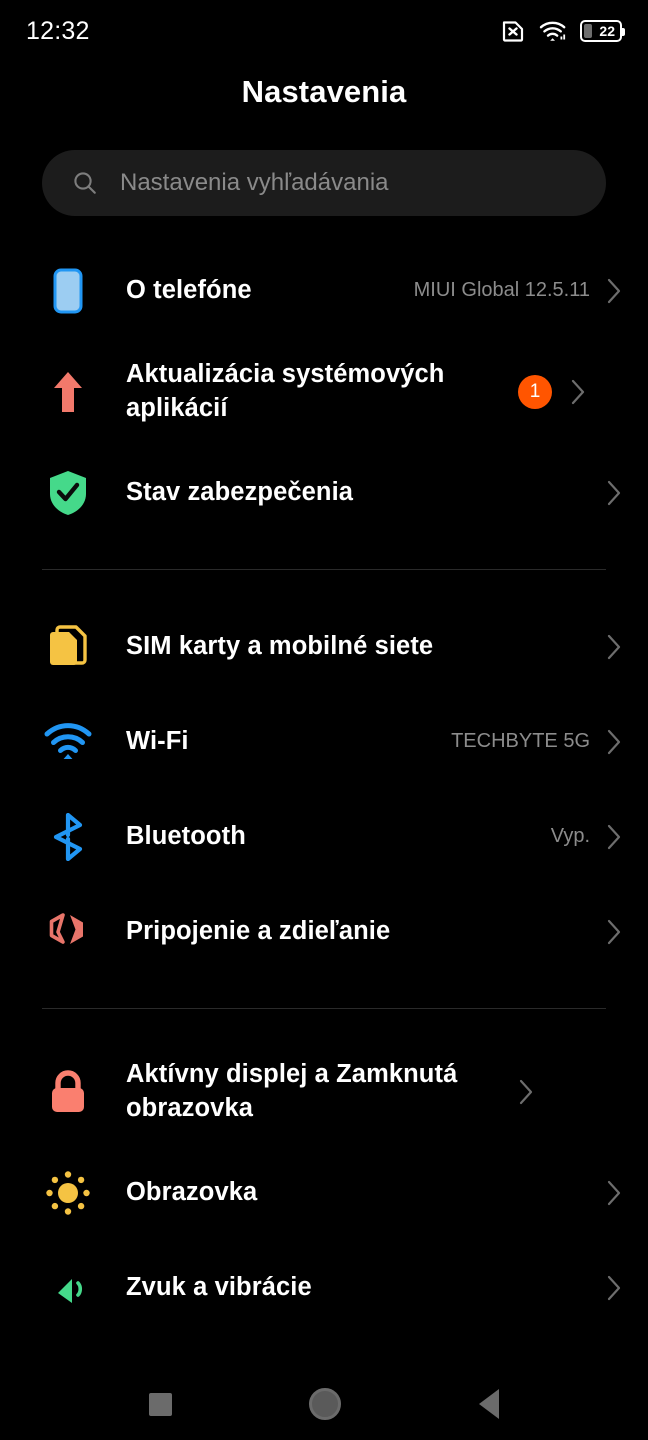 This screenshot has width=648, height=1440. I want to click on row-label: Aktualizácia systémových aplikácií, so click(285, 390).